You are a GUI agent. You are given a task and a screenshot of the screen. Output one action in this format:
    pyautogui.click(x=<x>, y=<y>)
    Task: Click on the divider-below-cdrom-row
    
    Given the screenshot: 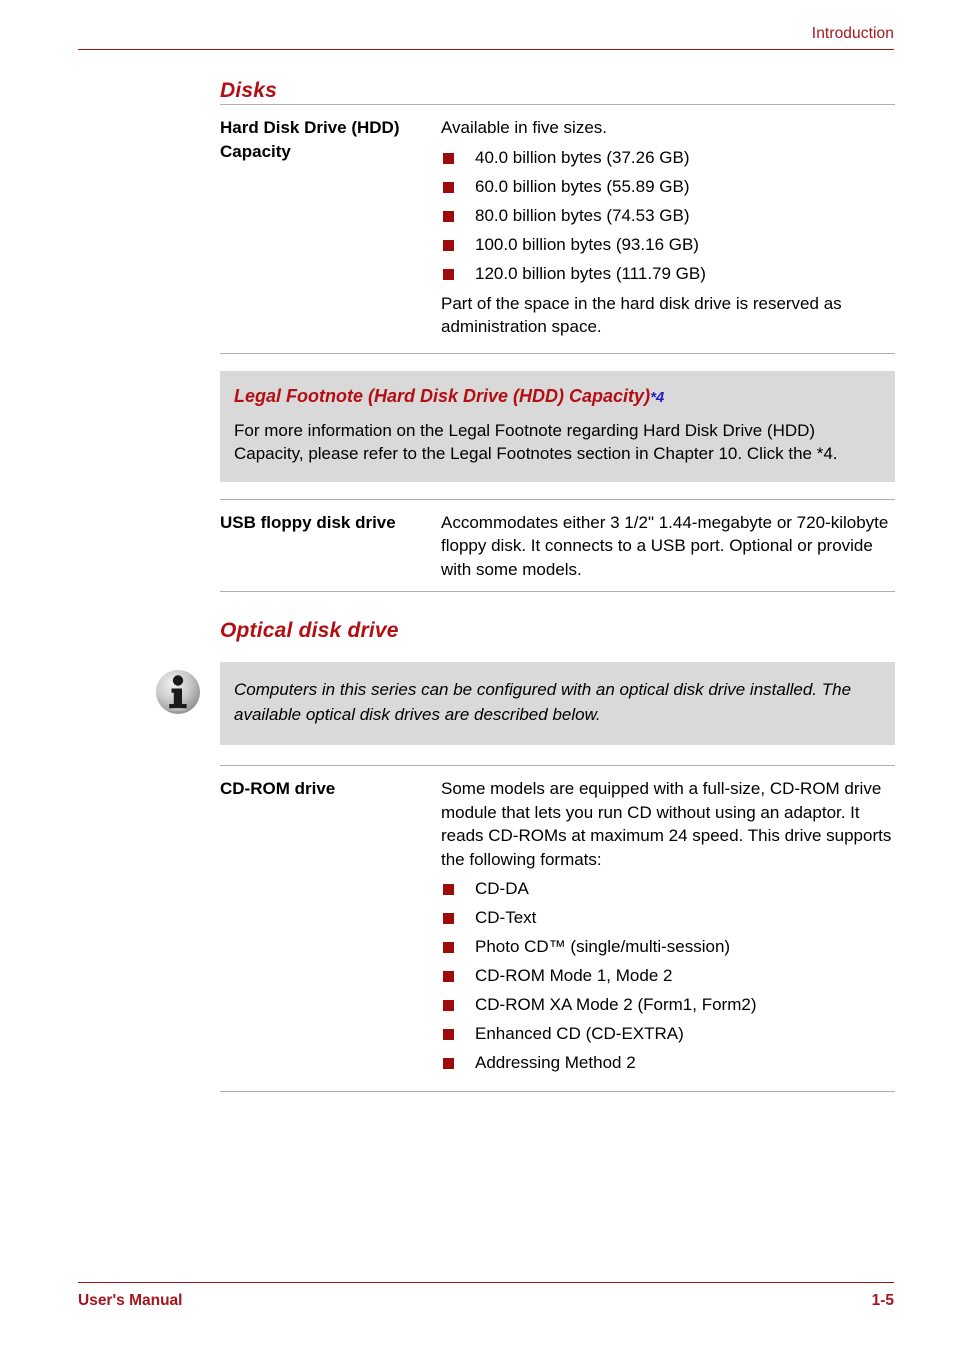 What is the action you would take?
    pyautogui.click(x=557, y=1091)
    